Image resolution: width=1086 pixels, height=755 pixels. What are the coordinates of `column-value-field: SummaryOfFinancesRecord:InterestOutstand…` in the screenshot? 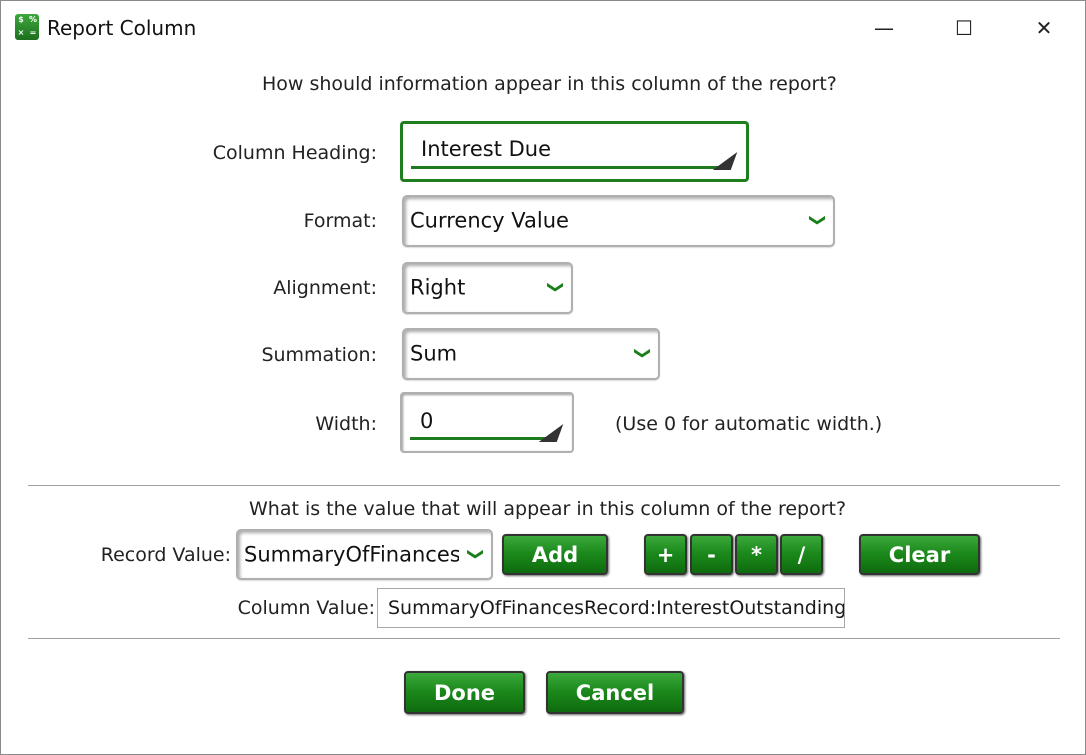 It's located at (611, 608).